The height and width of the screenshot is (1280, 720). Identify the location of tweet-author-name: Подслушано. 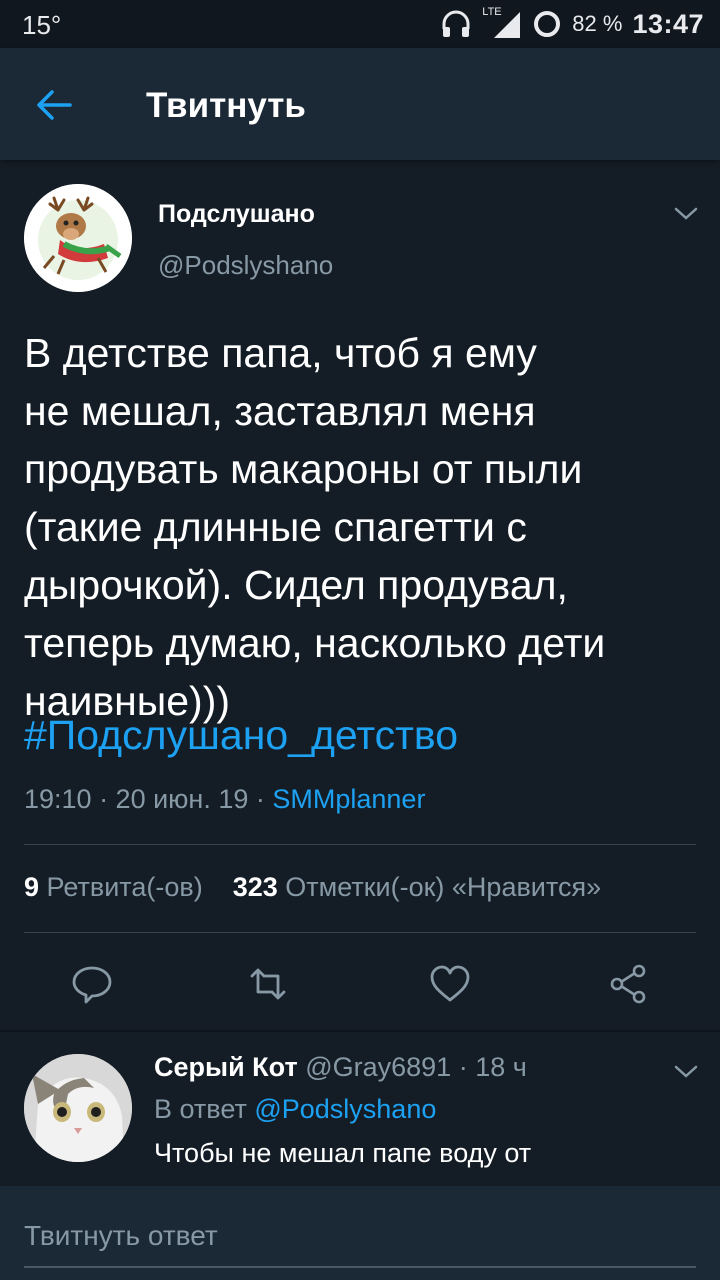
(236, 214).